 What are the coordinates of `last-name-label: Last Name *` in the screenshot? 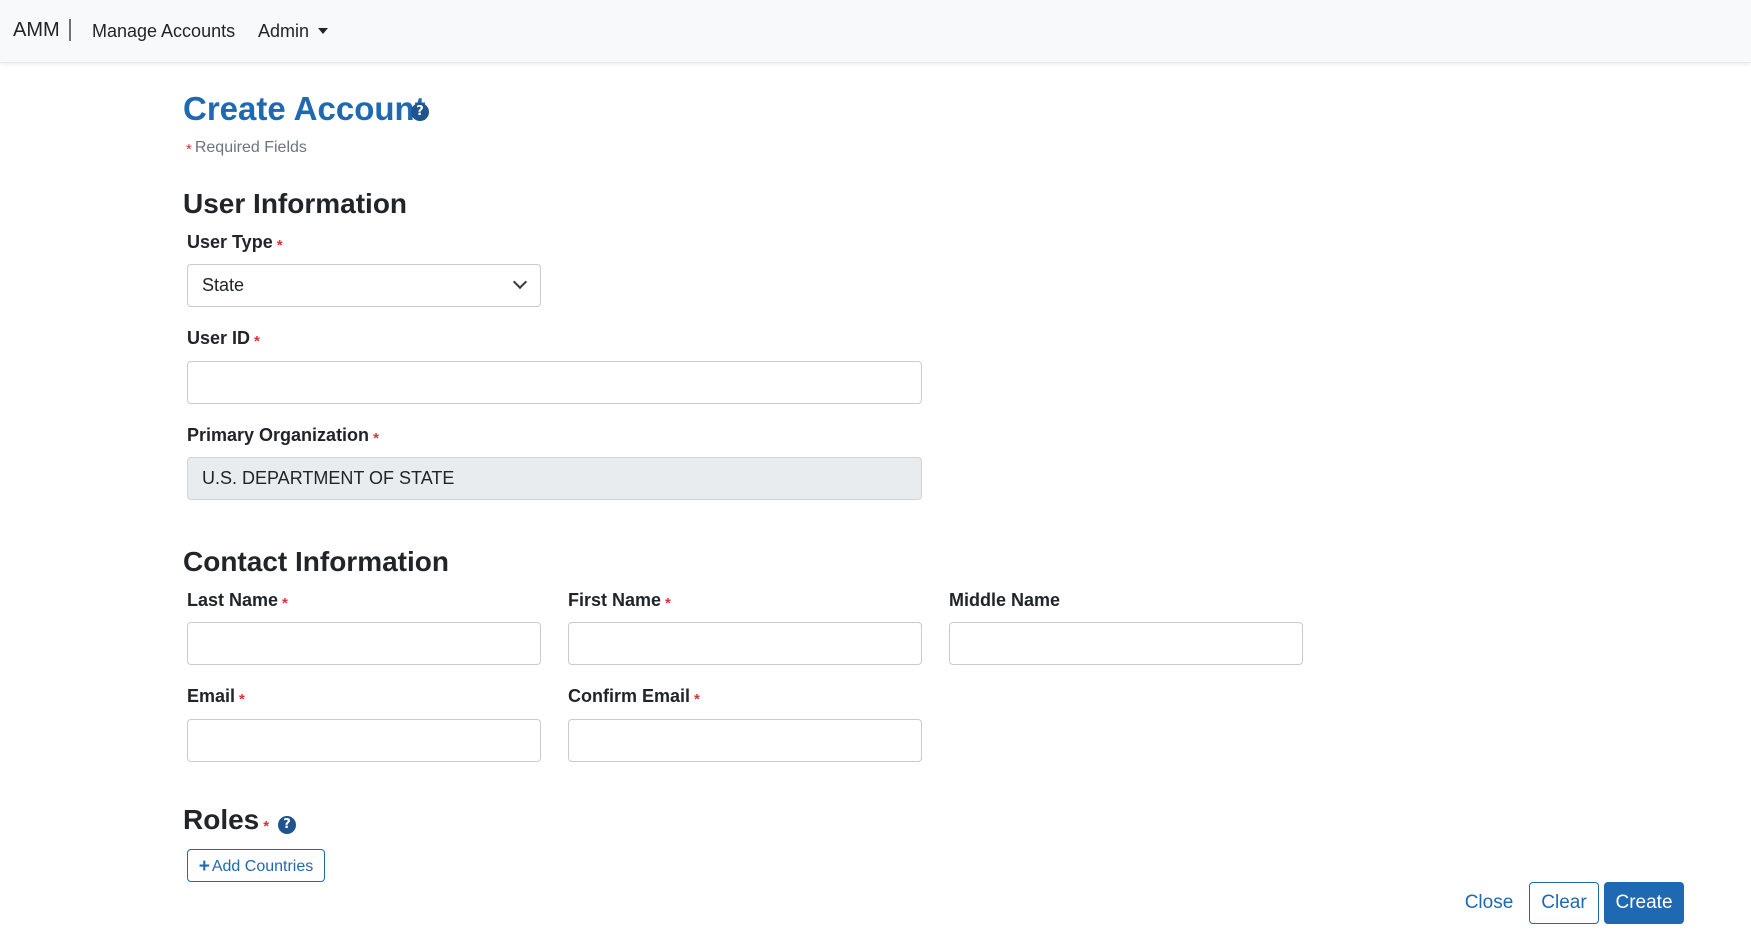 It's located at (239, 601).